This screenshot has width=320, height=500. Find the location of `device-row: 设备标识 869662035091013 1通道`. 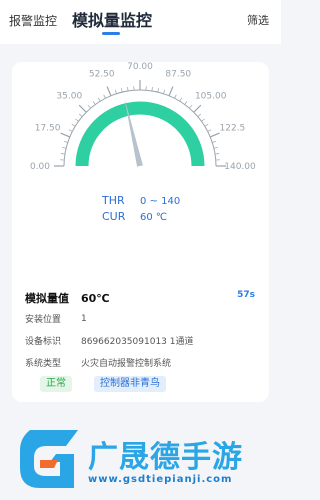

device-row: 设备标识 869662035091013 1通道 is located at coordinates (109, 340).